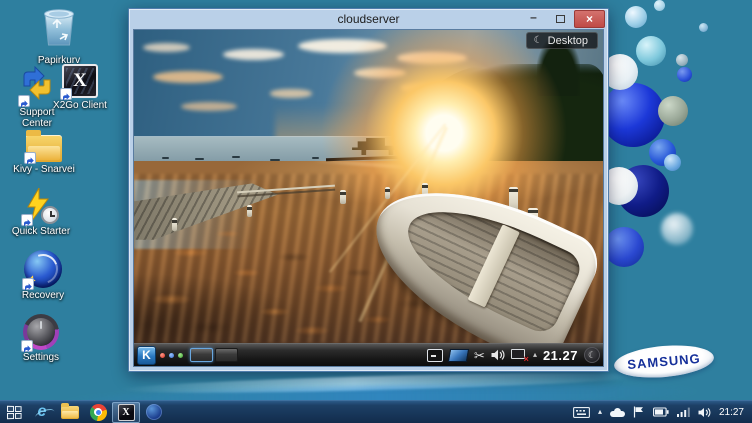 This screenshot has height=423, width=752. I want to click on windows-logo-icon, so click(14, 412).